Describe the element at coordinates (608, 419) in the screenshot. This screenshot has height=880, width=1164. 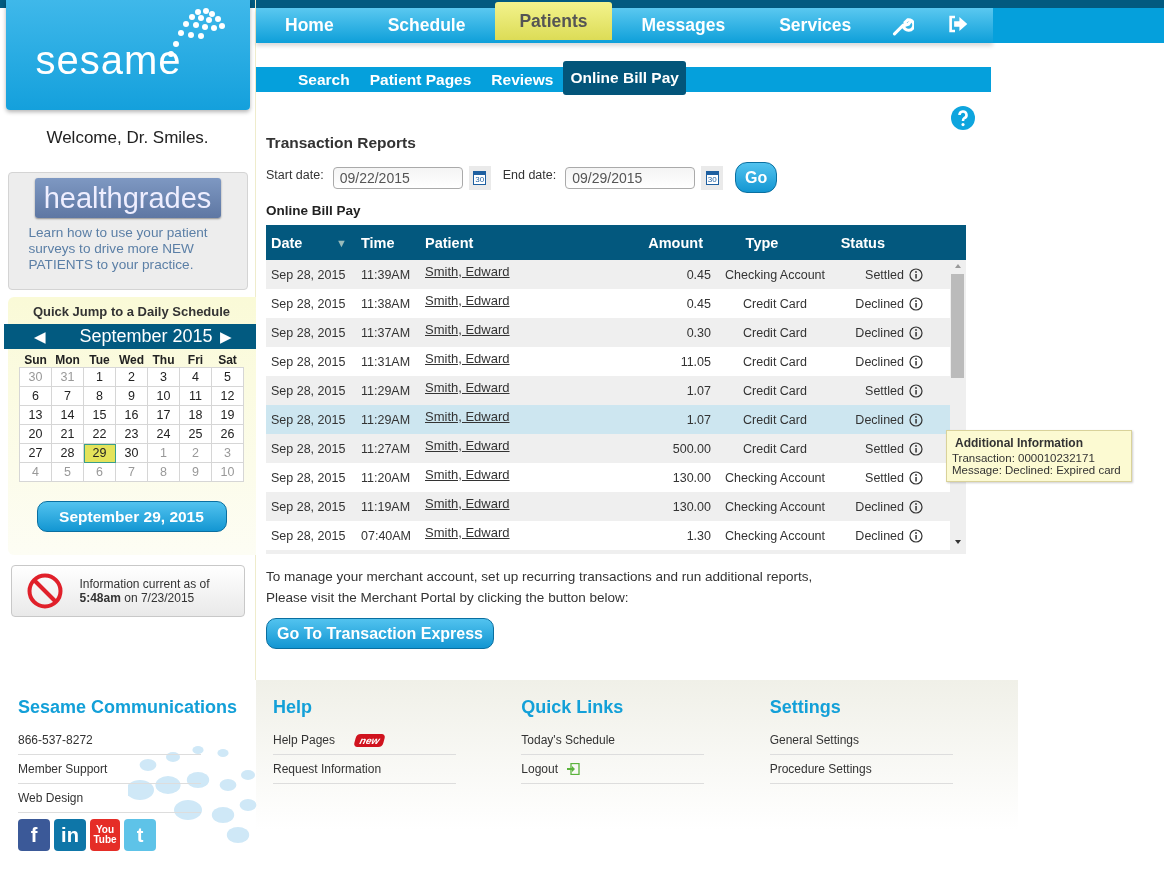
I see `table-row: Sep 28, 2015 11:29AM Smith, Edward 1.07 Credit Card Declined` at that location.